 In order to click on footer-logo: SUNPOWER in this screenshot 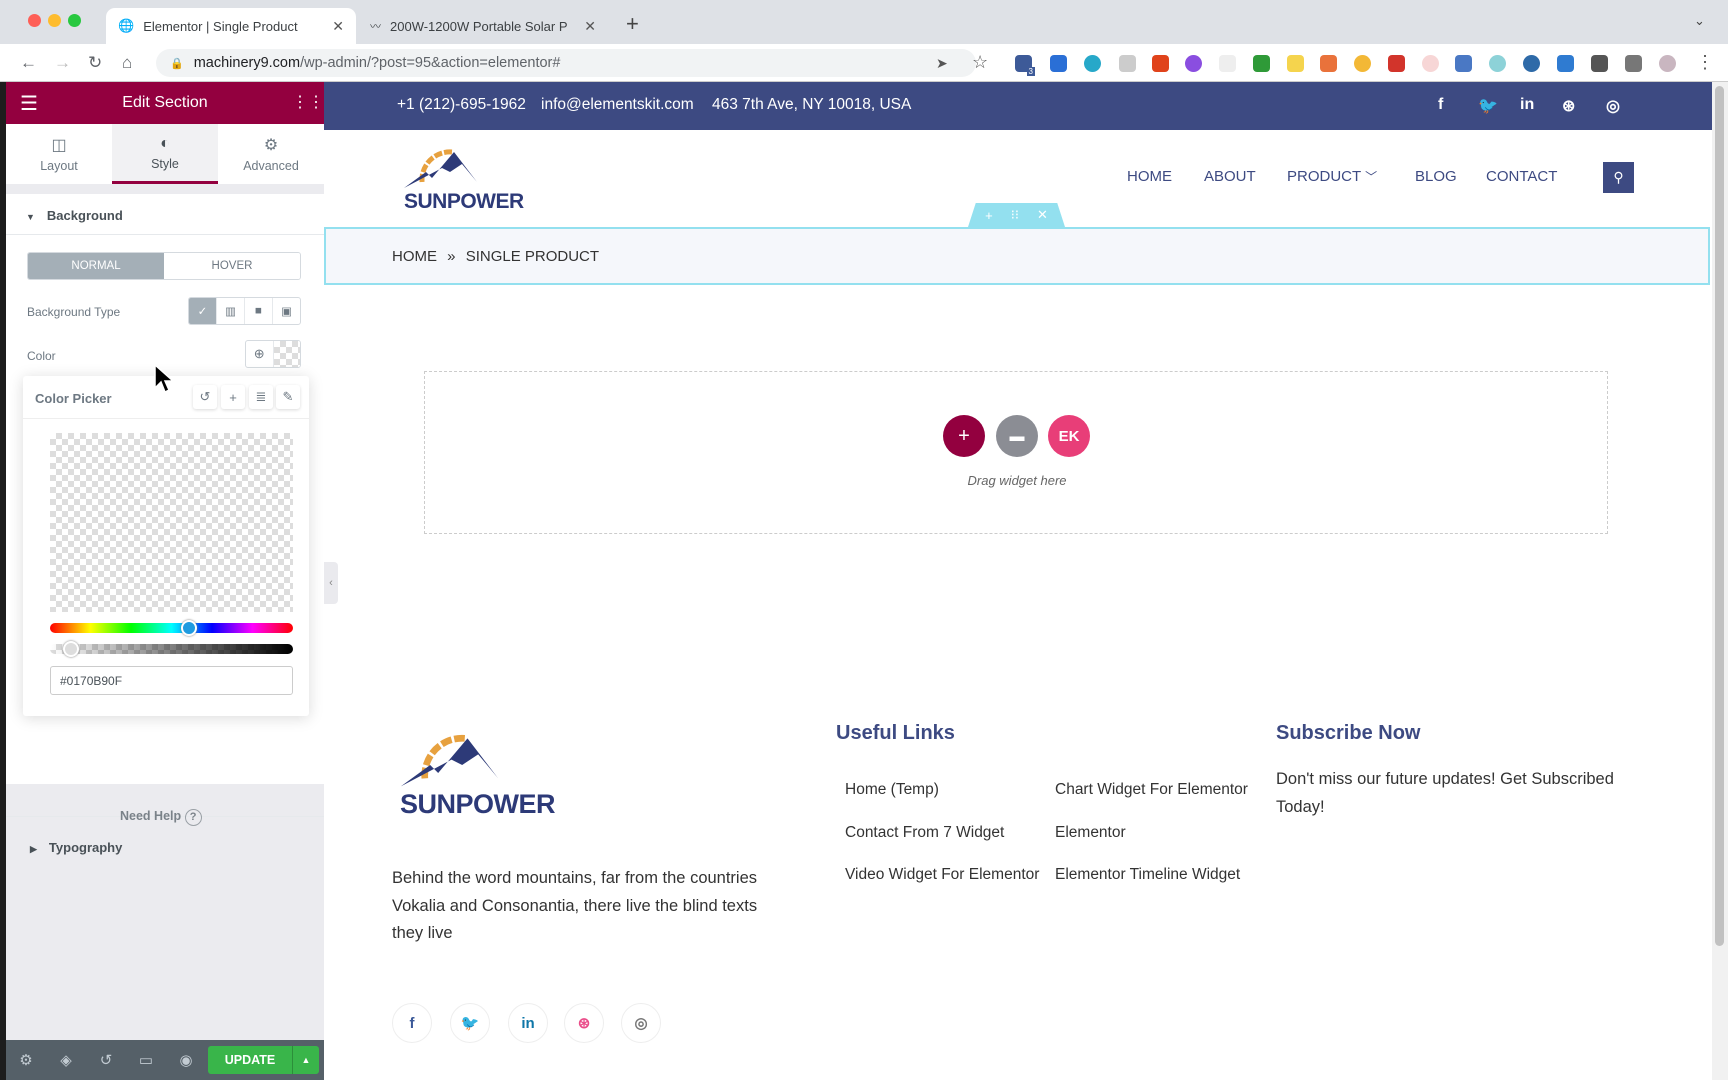, I will do `click(475, 775)`.